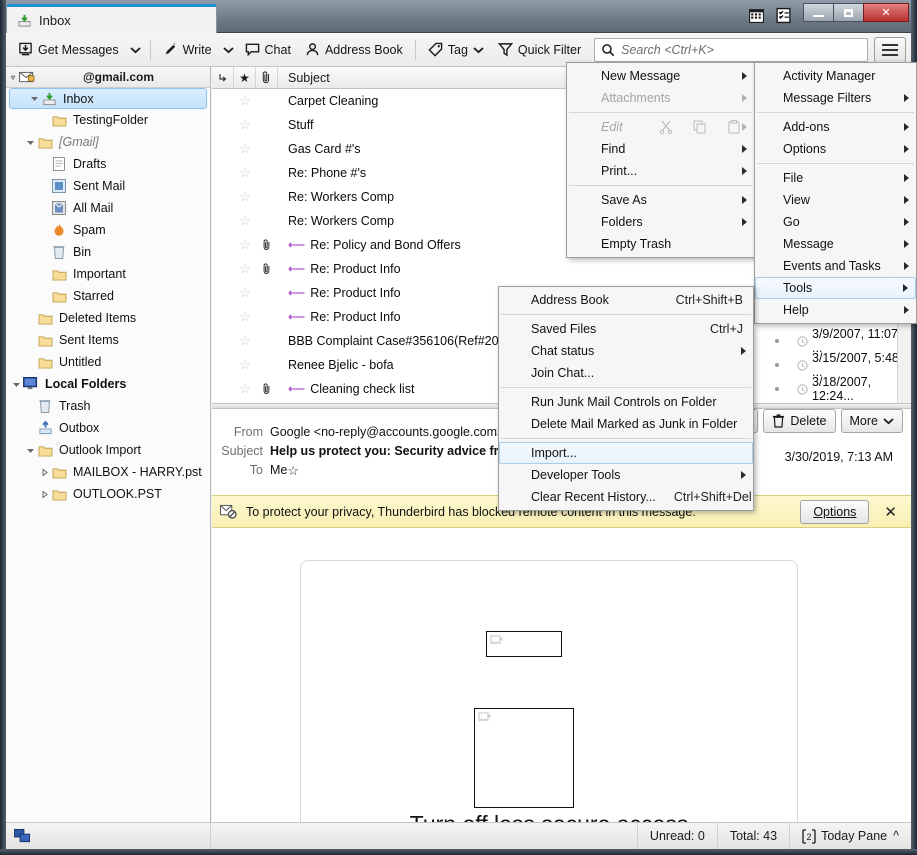  I want to click on app-menu-item-attachments: Attachments, so click(660, 98).